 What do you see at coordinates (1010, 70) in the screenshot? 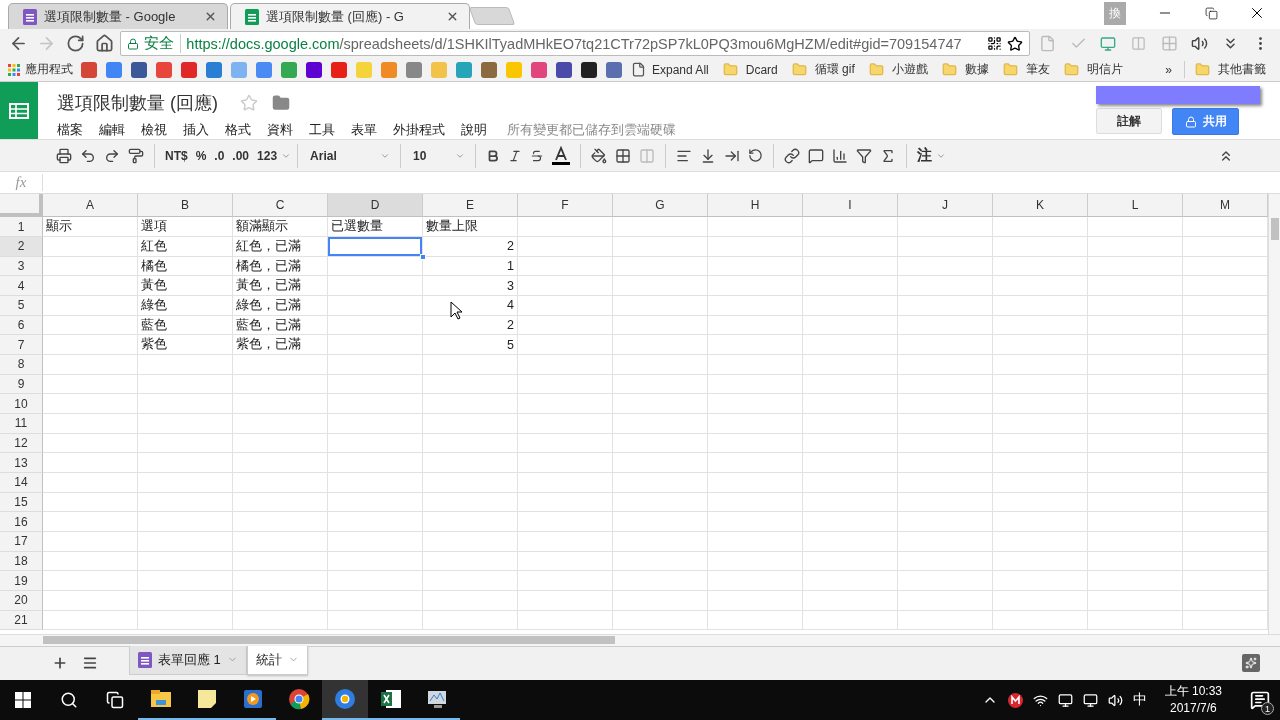
I see `folder-icon` at bounding box center [1010, 70].